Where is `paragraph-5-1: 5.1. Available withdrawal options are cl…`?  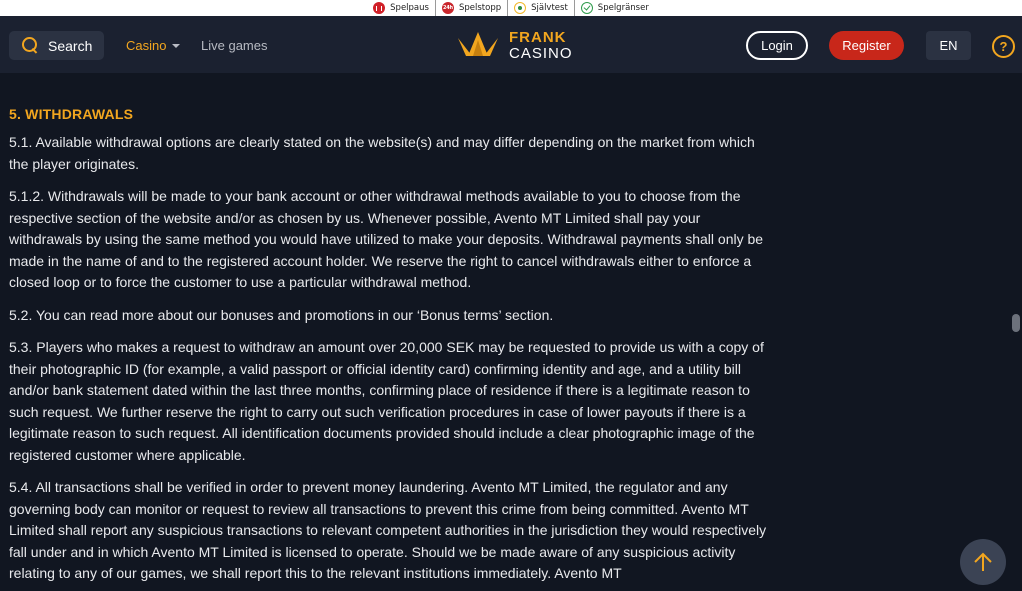
paragraph-5-1: 5.1. Available withdrawal options are cl… is located at coordinates (382, 153).